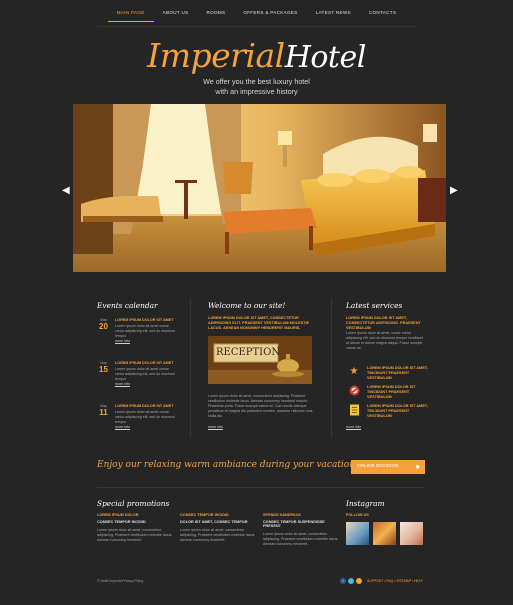 The image size is (513, 605). What do you see at coordinates (215, 427) in the screenshot?
I see `welcome-more-link: more info` at bounding box center [215, 427].